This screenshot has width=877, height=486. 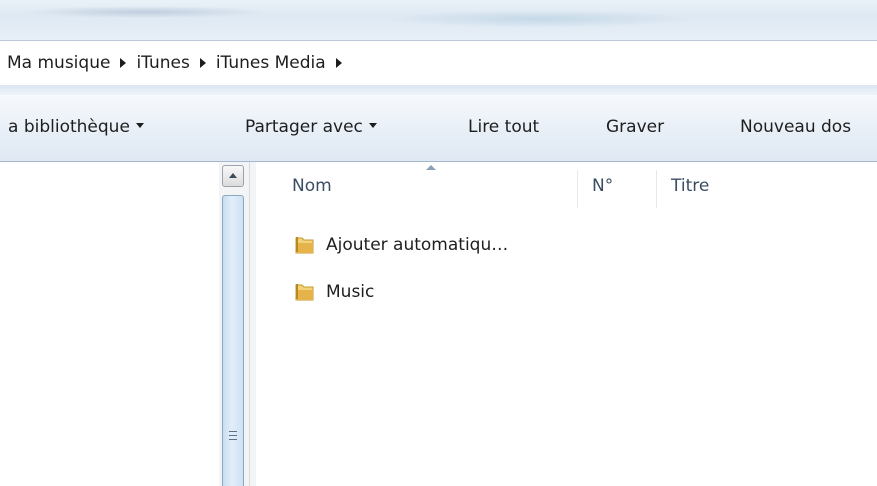 What do you see at coordinates (233, 176) in the screenshot?
I see `scroll-up-arrow-icon` at bounding box center [233, 176].